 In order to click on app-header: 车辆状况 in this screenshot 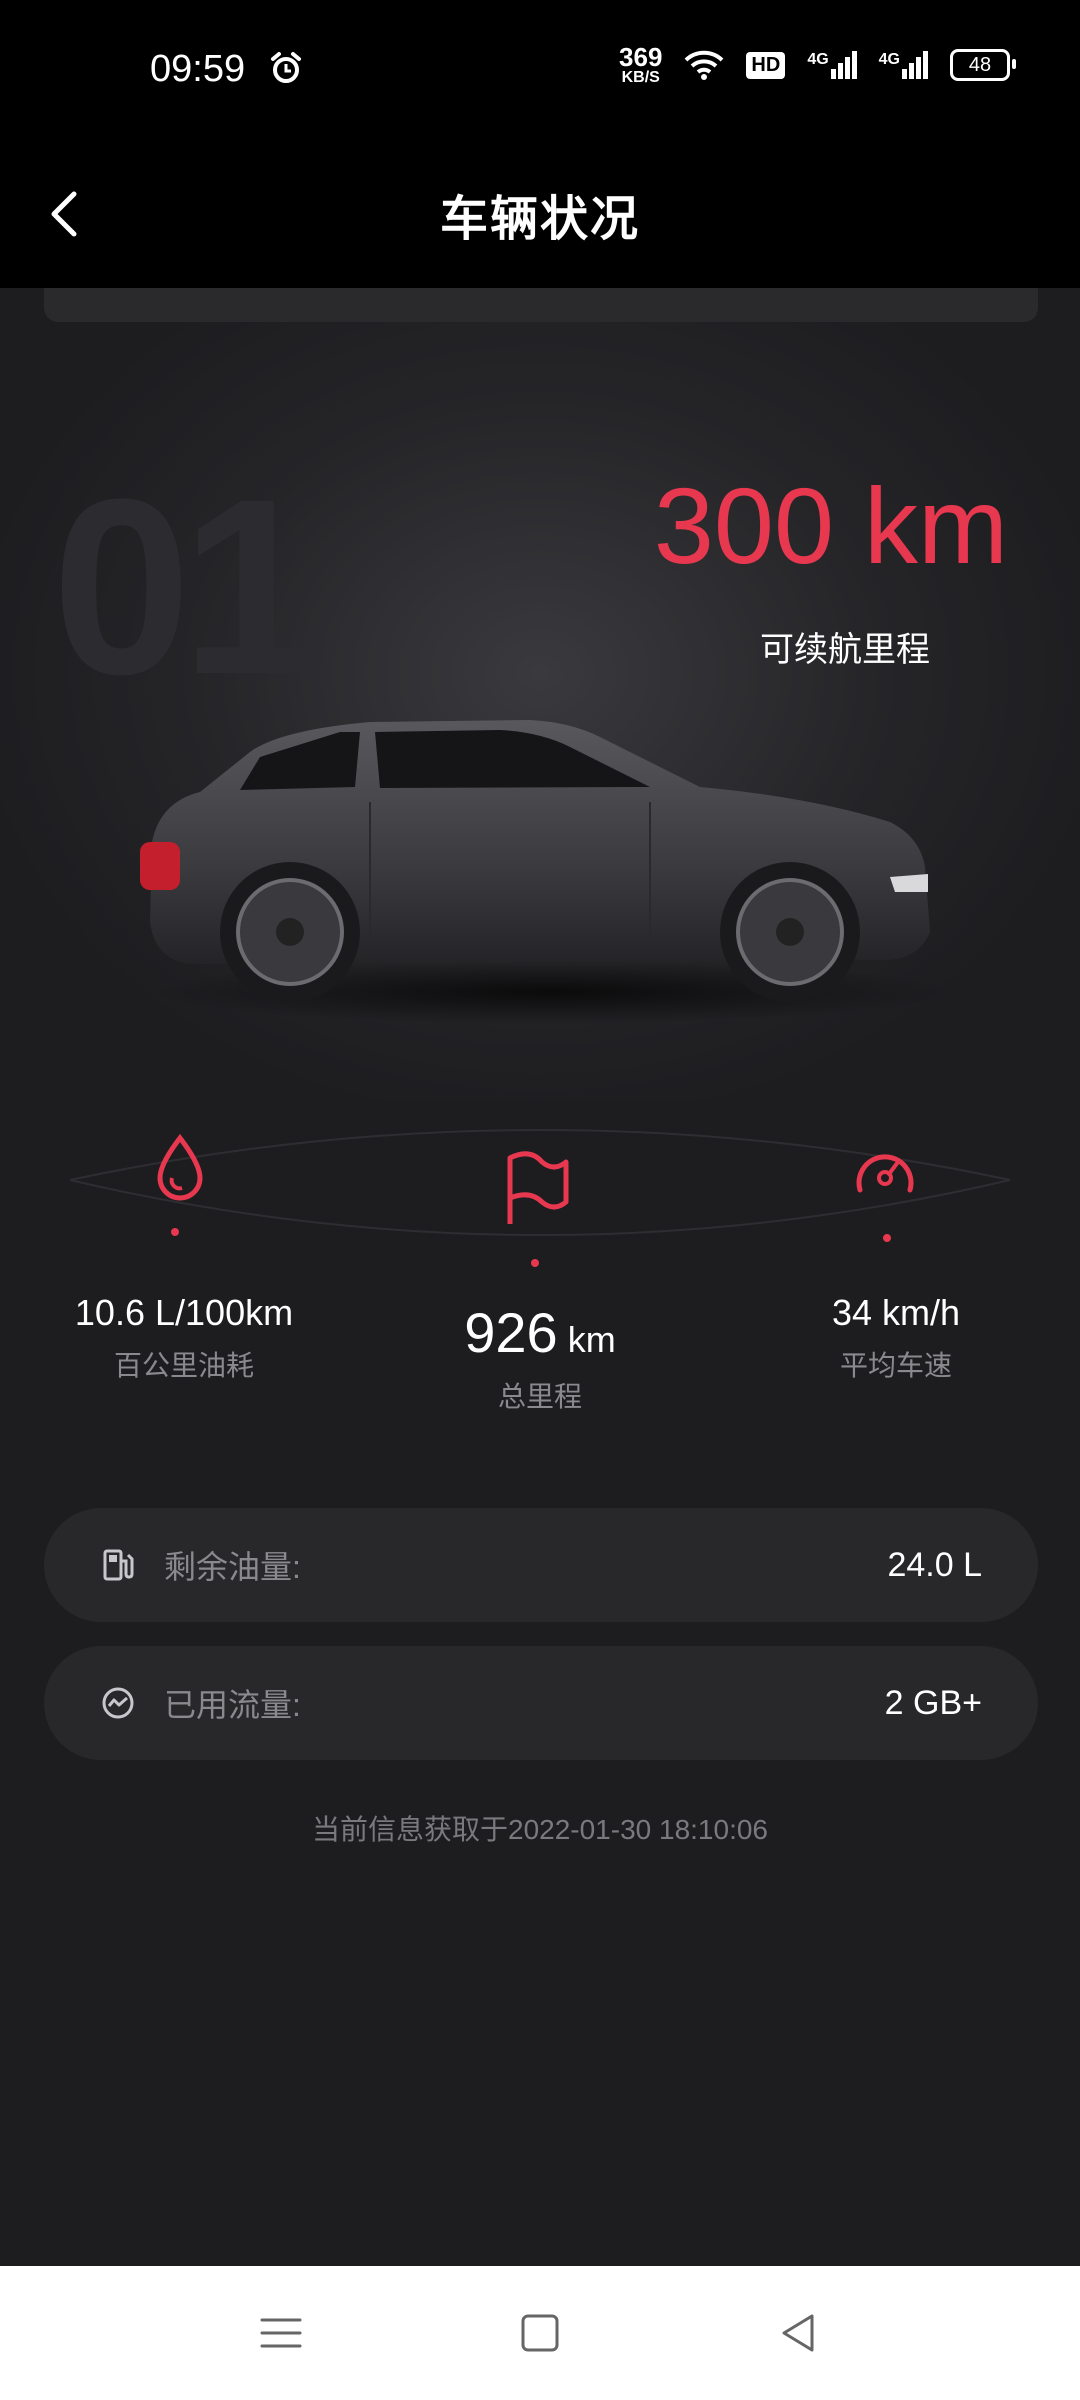, I will do `click(540, 214)`.